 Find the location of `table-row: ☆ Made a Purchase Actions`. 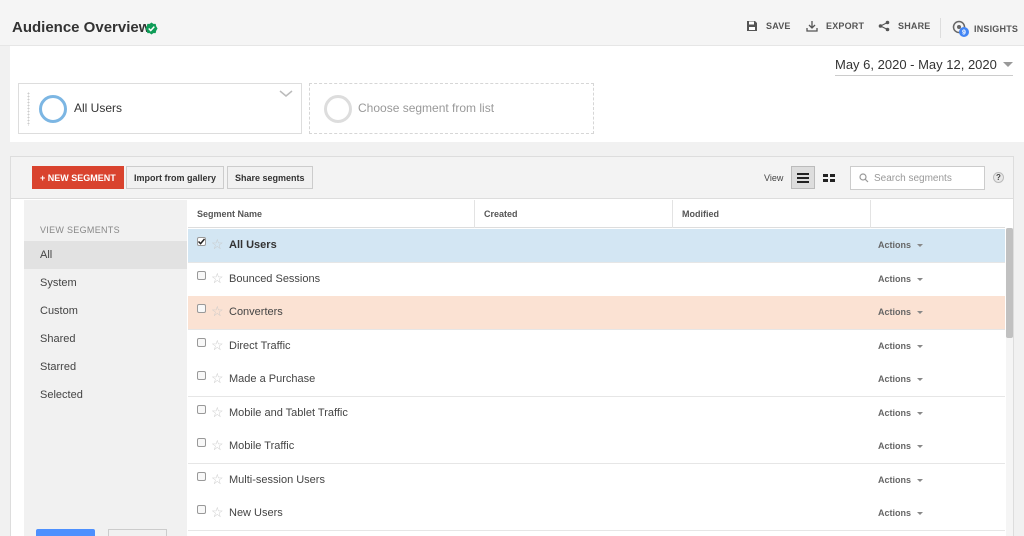

table-row: ☆ Made a Purchase Actions is located at coordinates (596, 380).